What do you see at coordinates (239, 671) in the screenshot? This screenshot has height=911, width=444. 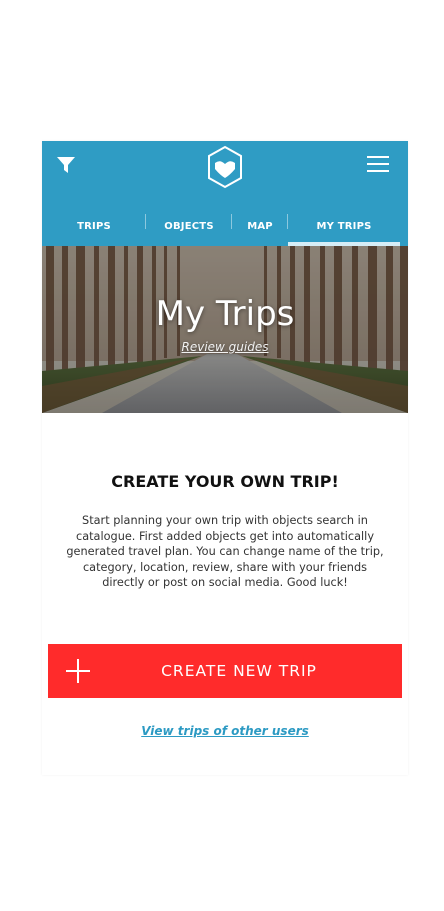 I see `create-new-trip-label: CREATE NEW TRIP` at bounding box center [239, 671].